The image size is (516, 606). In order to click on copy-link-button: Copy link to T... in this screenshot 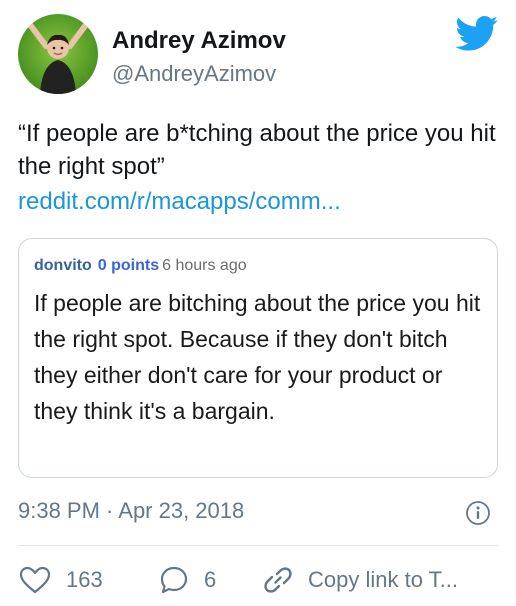, I will do `click(360, 580)`.